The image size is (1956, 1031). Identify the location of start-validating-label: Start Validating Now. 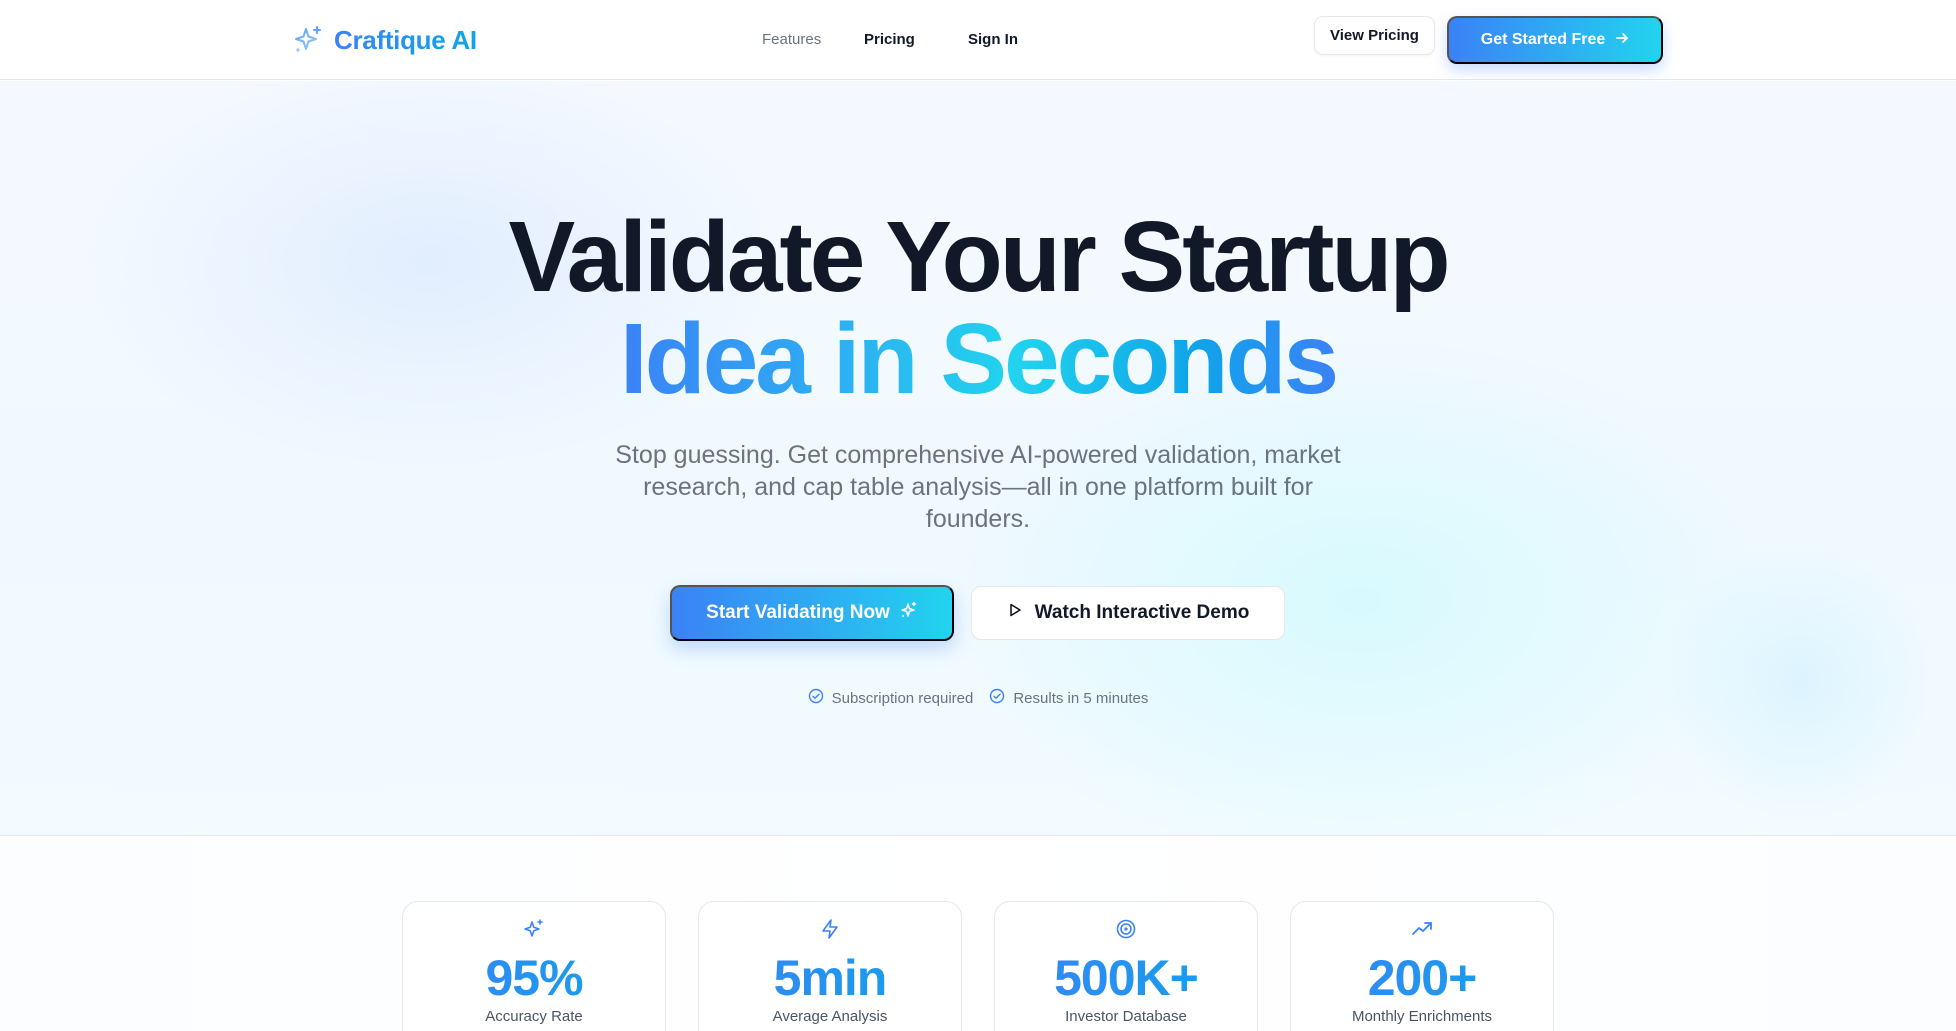
(798, 612).